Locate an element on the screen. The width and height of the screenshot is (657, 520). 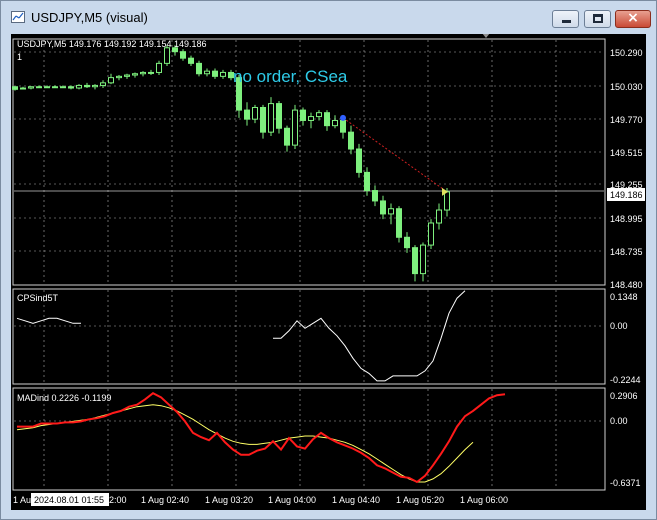
time-label: 1 Aug 02:40 is located at coordinates (165, 500).